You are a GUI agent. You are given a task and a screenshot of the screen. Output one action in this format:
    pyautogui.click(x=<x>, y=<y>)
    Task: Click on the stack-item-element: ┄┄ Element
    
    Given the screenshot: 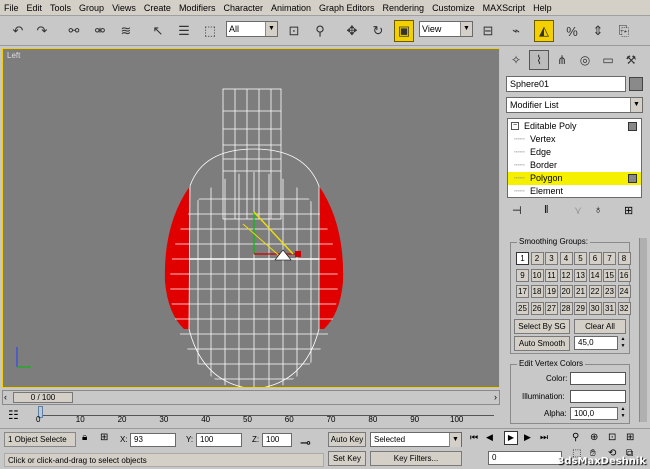 What is the action you would take?
    pyautogui.click(x=574, y=191)
    